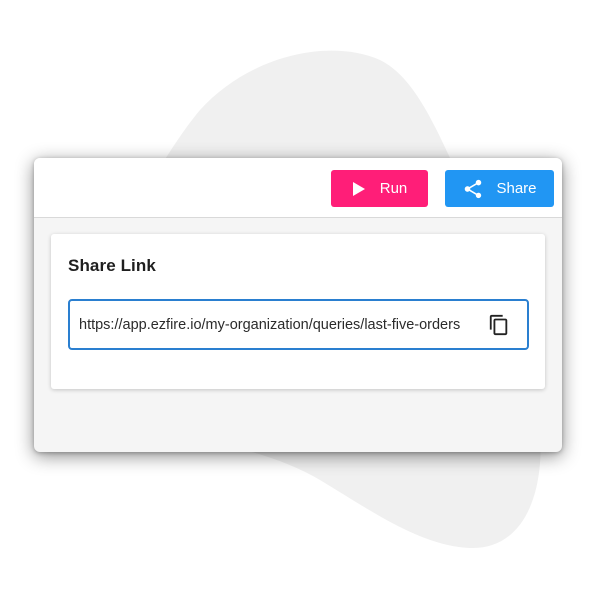 The height and width of the screenshot is (600, 600). Describe the element at coordinates (516, 188) in the screenshot. I see `share-button-label: Share` at that location.